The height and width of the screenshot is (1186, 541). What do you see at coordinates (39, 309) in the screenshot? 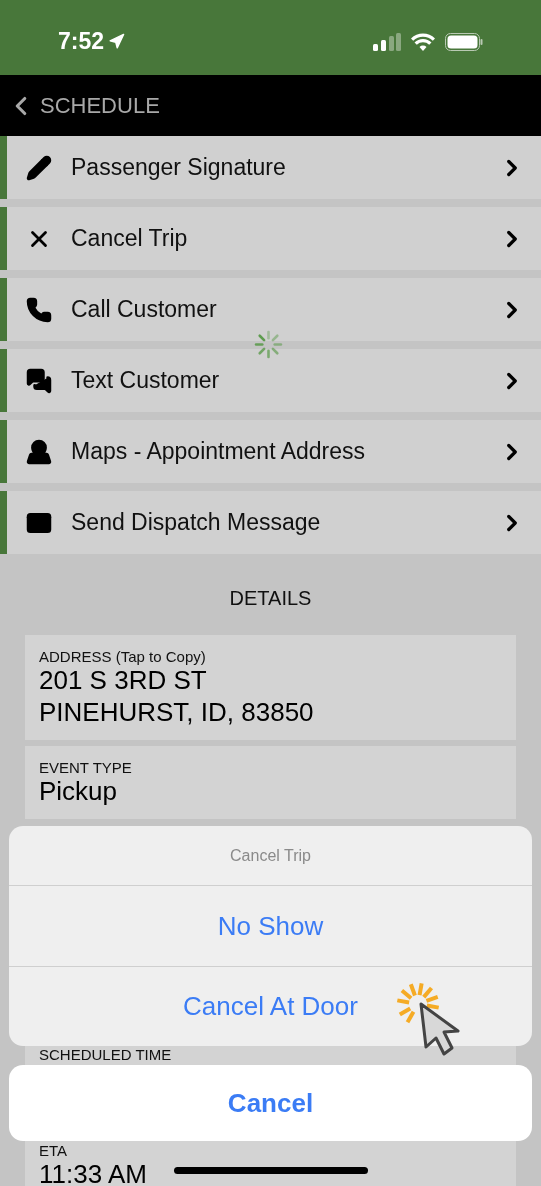
I see `phone-icon` at bounding box center [39, 309].